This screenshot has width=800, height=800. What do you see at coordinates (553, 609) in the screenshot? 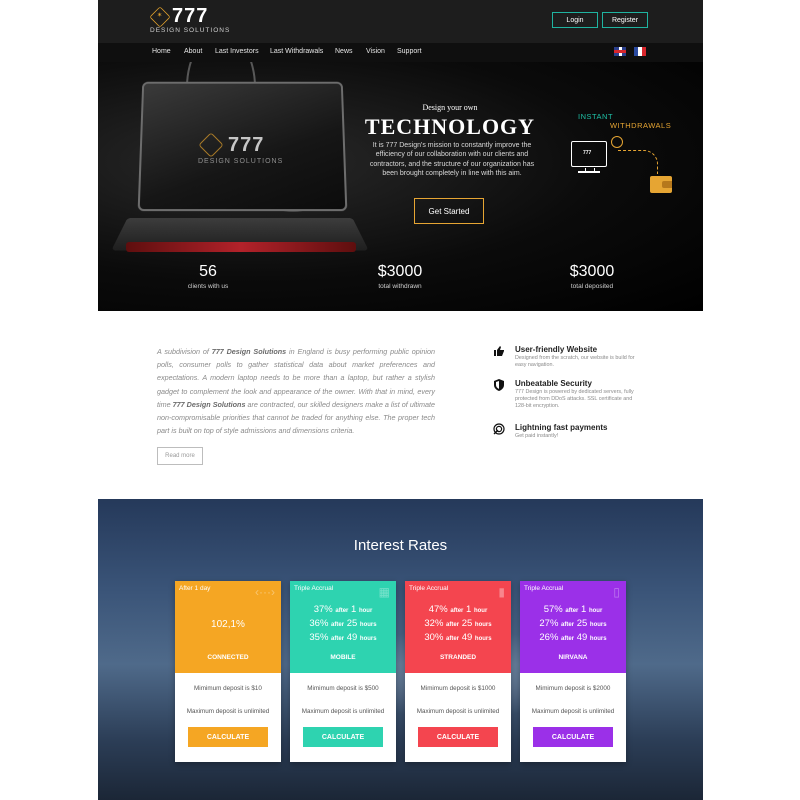
I see `rate-percent: 57%` at bounding box center [553, 609].